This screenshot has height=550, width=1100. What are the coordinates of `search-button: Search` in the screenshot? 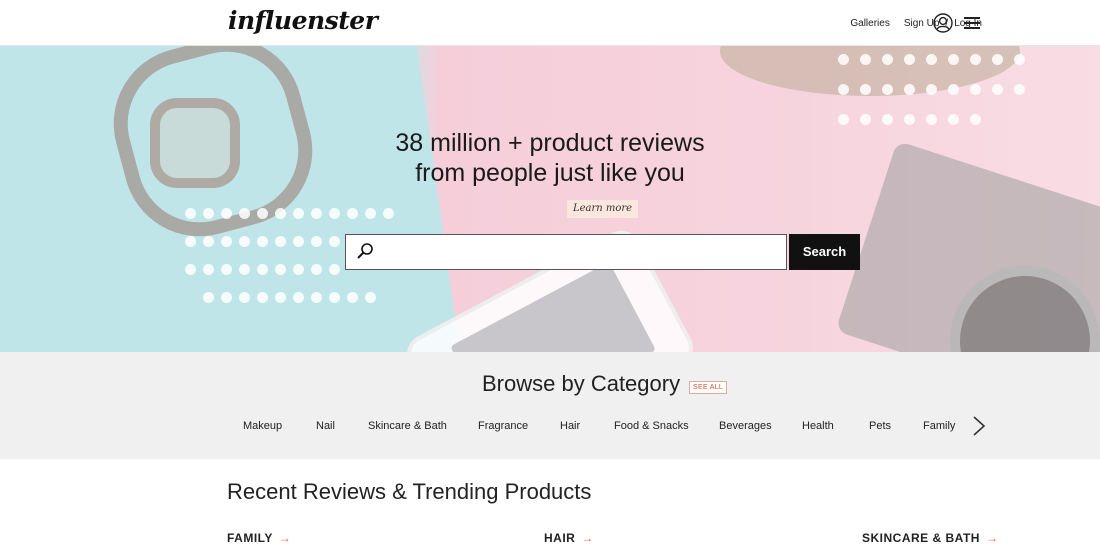 It's located at (824, 252).